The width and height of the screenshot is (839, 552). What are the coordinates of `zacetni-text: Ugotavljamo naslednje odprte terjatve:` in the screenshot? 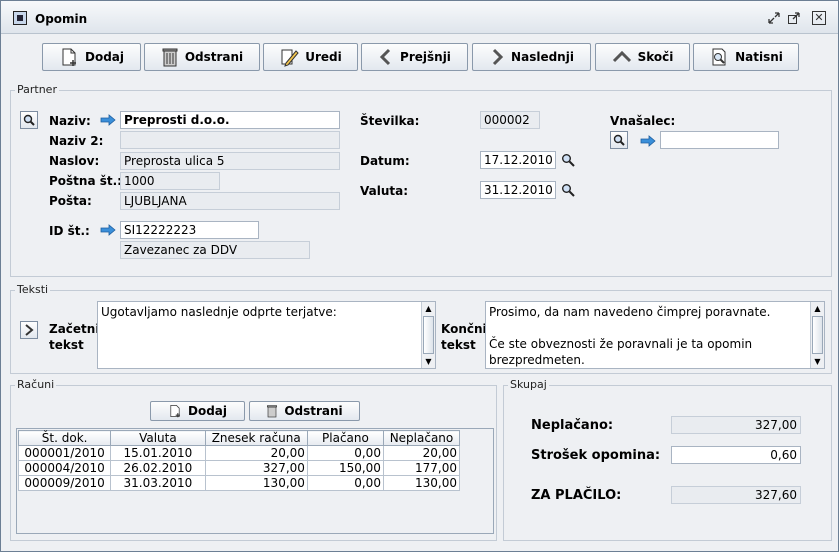 It's located at (219, 312).